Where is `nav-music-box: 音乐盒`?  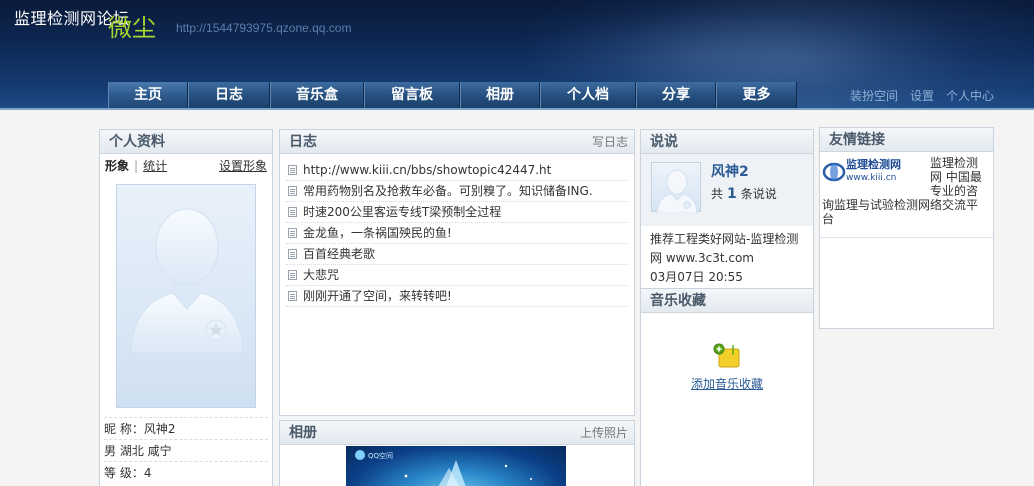
nav-music-box: 音乐盒 is located at coordinates (317, 95).